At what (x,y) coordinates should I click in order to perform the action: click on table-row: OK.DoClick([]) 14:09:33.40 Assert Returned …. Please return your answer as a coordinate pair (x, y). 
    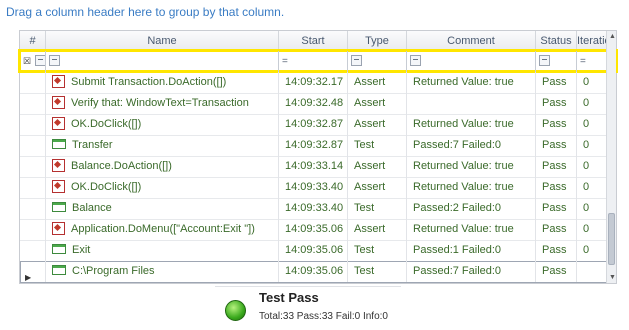
    Looking at the image, I should click on (318, 188).